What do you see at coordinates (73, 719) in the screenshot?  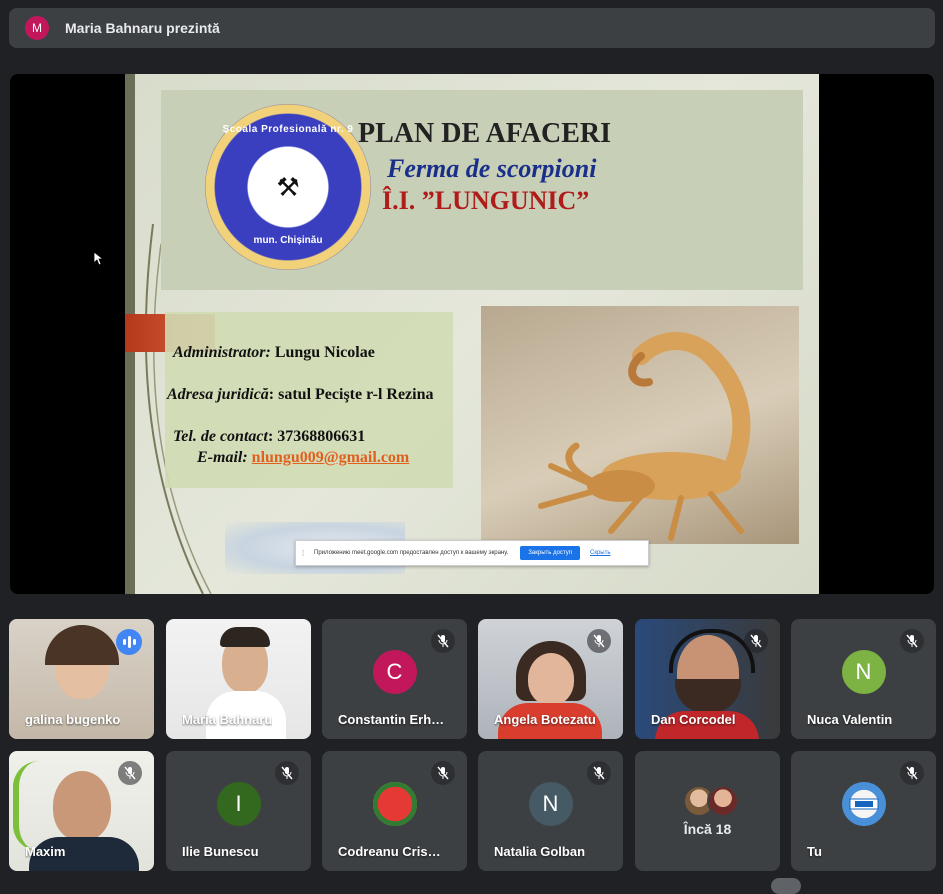 I see `participant-name: galina bugenko` at bounding box center [73, 719].